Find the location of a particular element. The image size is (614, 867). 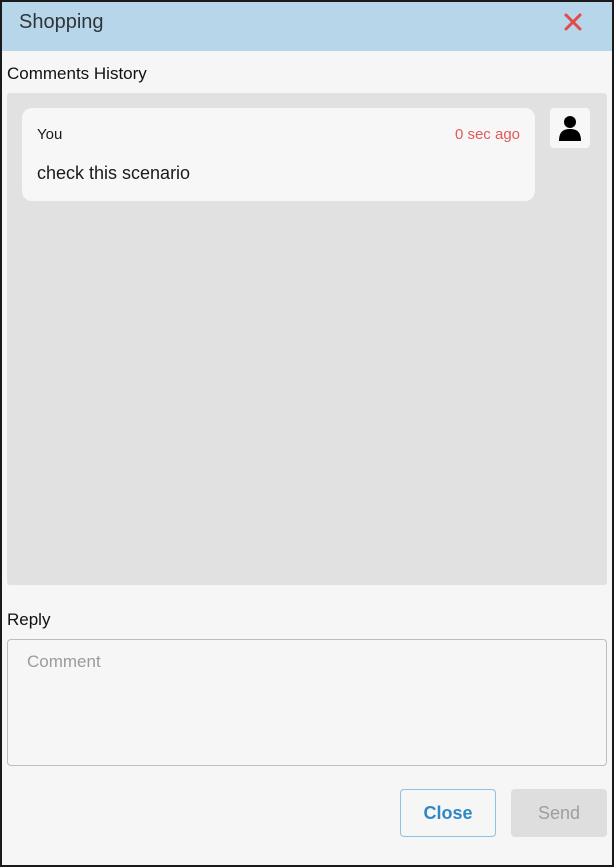

comment-bubble: You 0 sec ago check this scenario is located at coordinates (278, 154).